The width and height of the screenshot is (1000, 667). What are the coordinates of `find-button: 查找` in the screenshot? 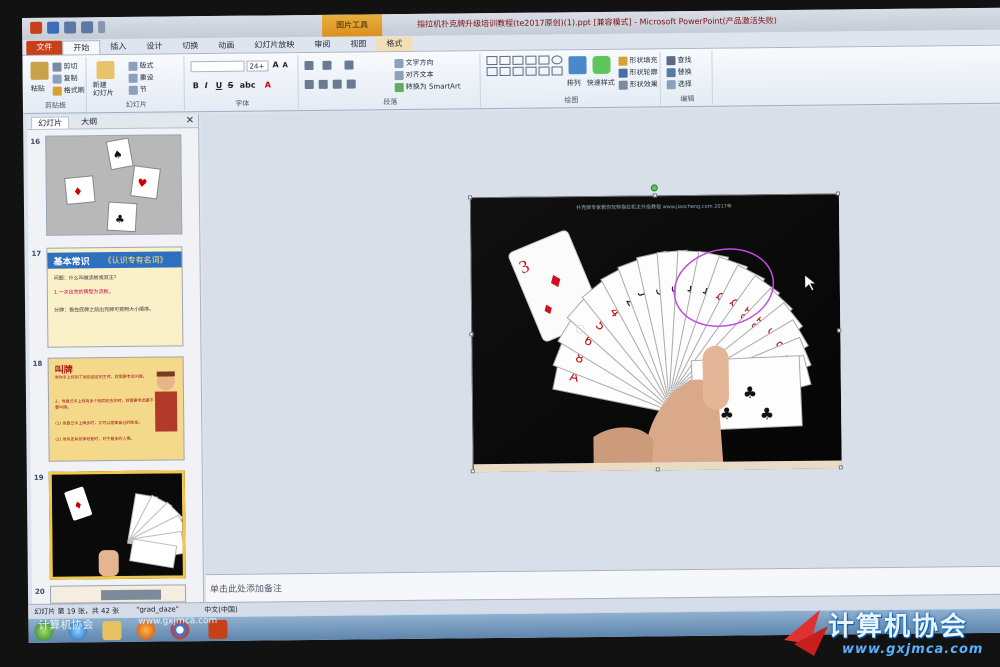 It's located at (679, 60).